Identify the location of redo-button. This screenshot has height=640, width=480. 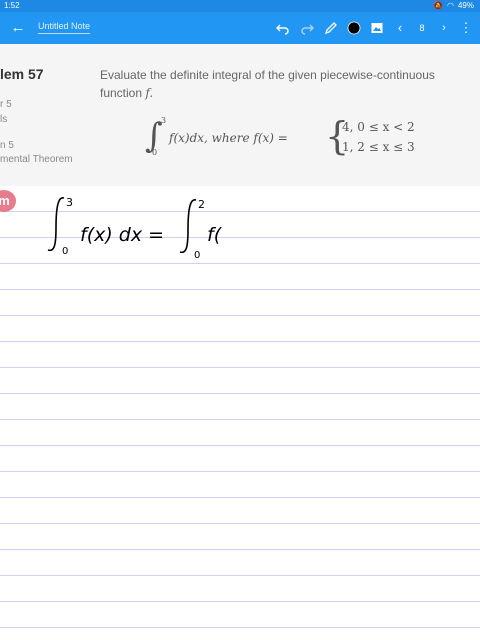
(307, 28).